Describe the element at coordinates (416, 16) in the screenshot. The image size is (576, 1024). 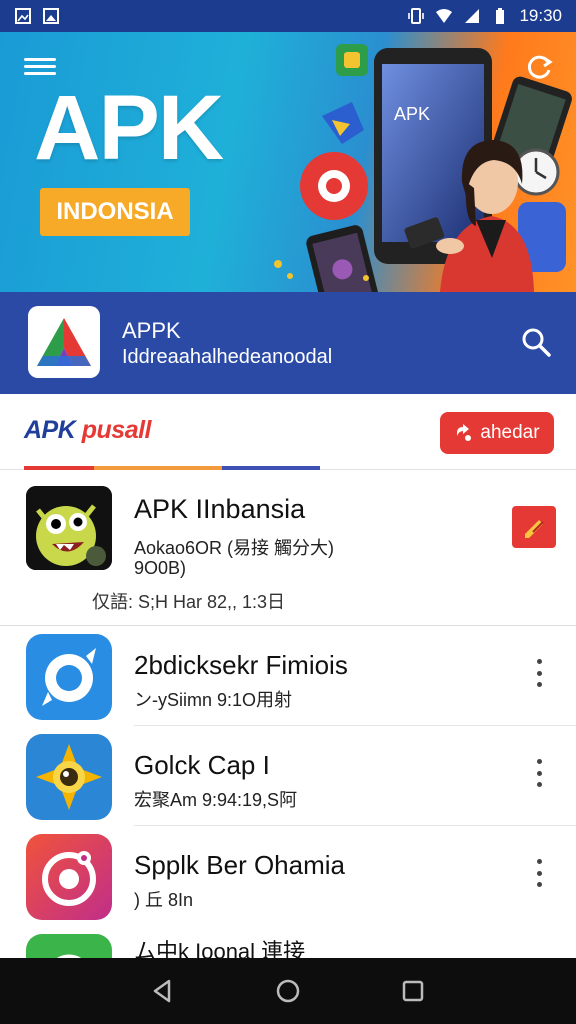
I see `vibrate-icon` at that location.